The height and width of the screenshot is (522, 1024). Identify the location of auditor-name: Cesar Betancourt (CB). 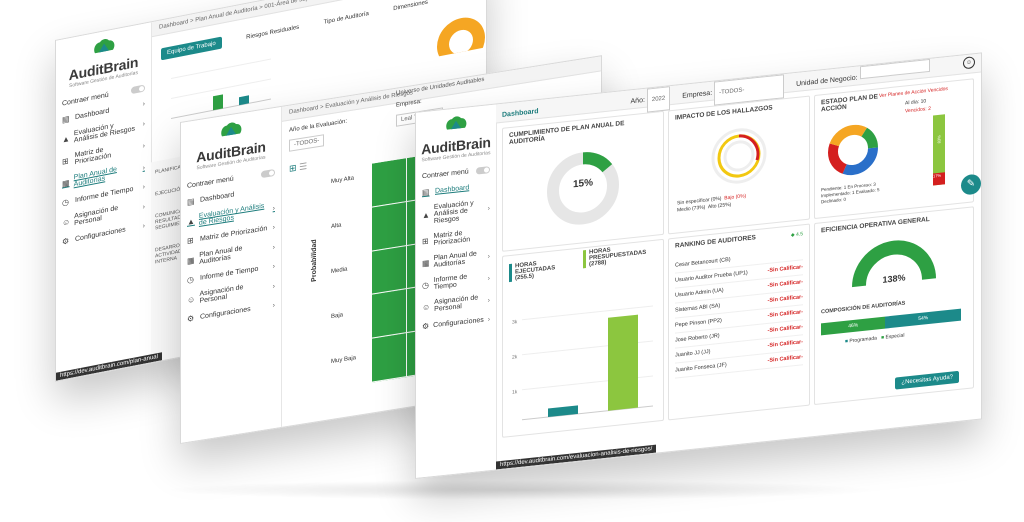
(703, 262).